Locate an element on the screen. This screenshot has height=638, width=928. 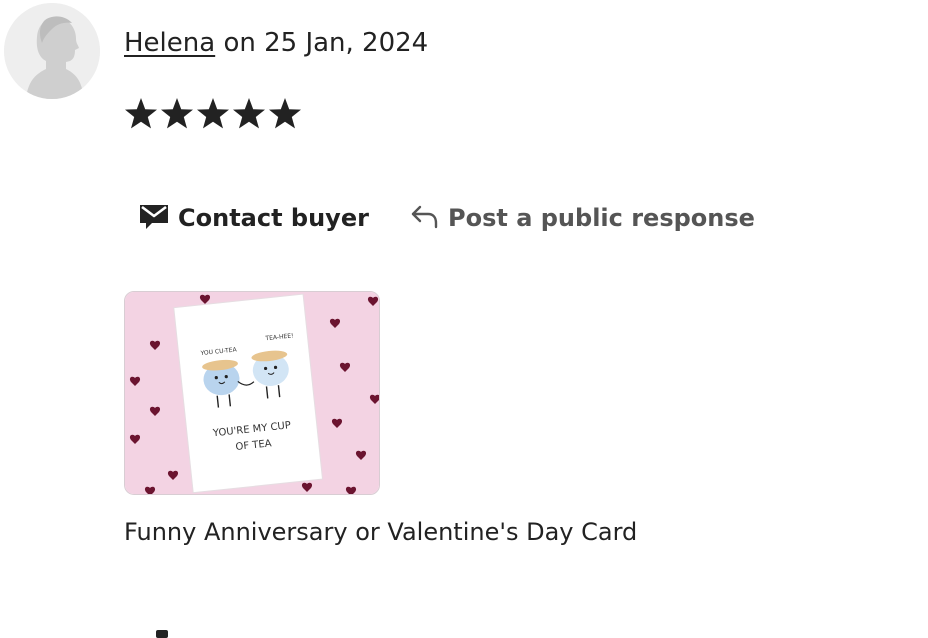
product-thumbnail: YOU CU-TEA TEA-HEE! YOU'RE MY CUP OF TEA is located at coordinates (252, 393).